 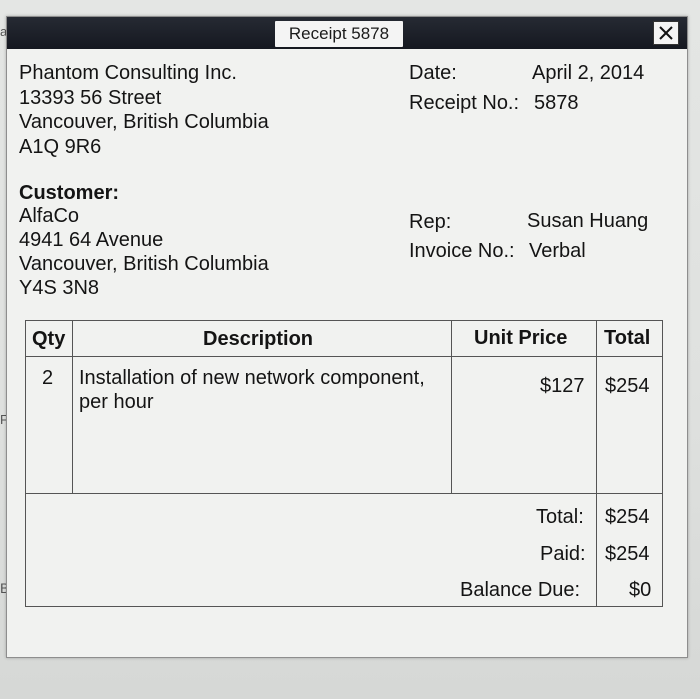 What do you see at coordinates (520, 590) in the screenshot?
I see `summary-balance-label: Balance Due:` at bounding box center [520, 590].